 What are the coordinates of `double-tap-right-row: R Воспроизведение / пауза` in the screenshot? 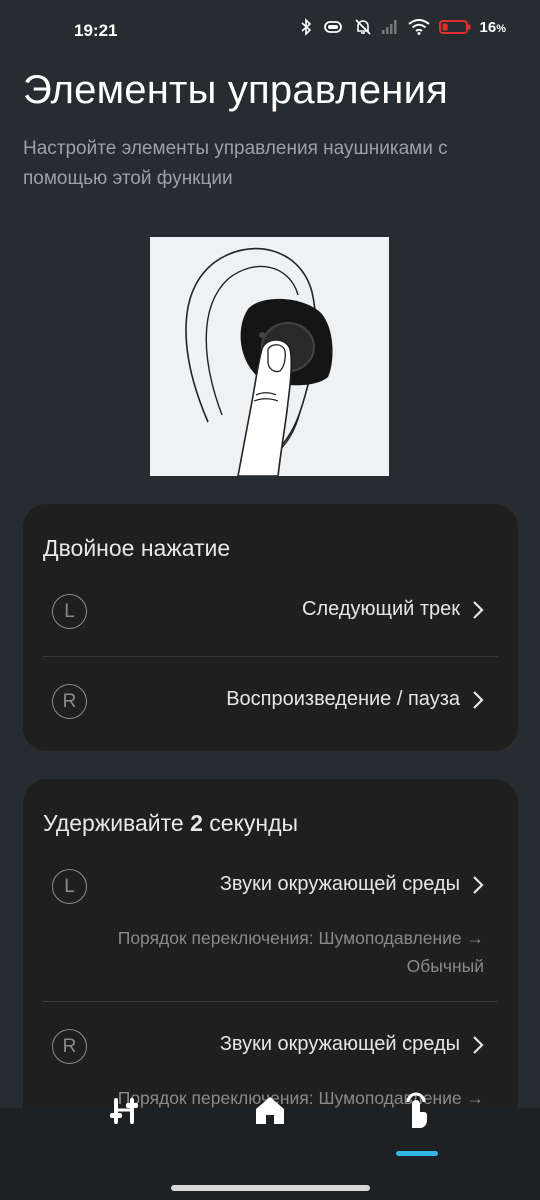 It's located at (270, 704).